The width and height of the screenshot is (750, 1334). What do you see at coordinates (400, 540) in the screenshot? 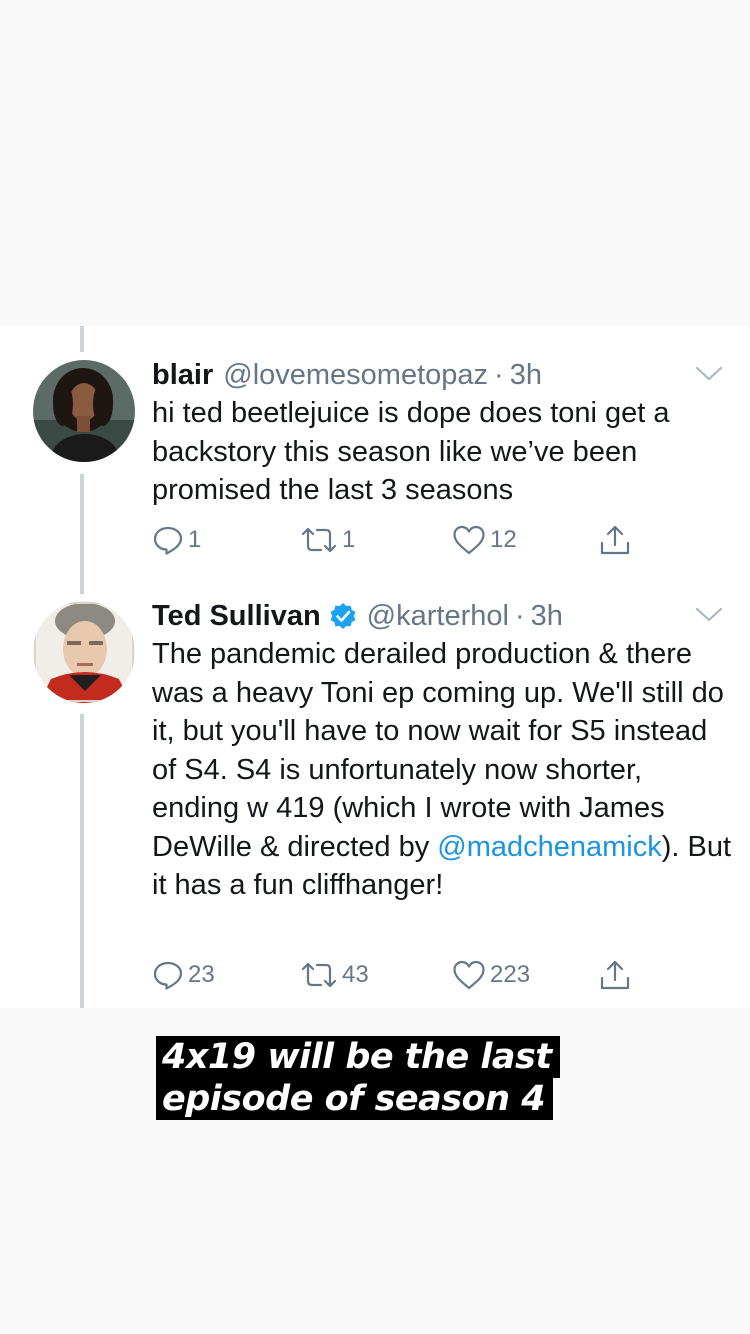
I see `tweet-actions: 1 1 12` at bounding box center [400, 540].